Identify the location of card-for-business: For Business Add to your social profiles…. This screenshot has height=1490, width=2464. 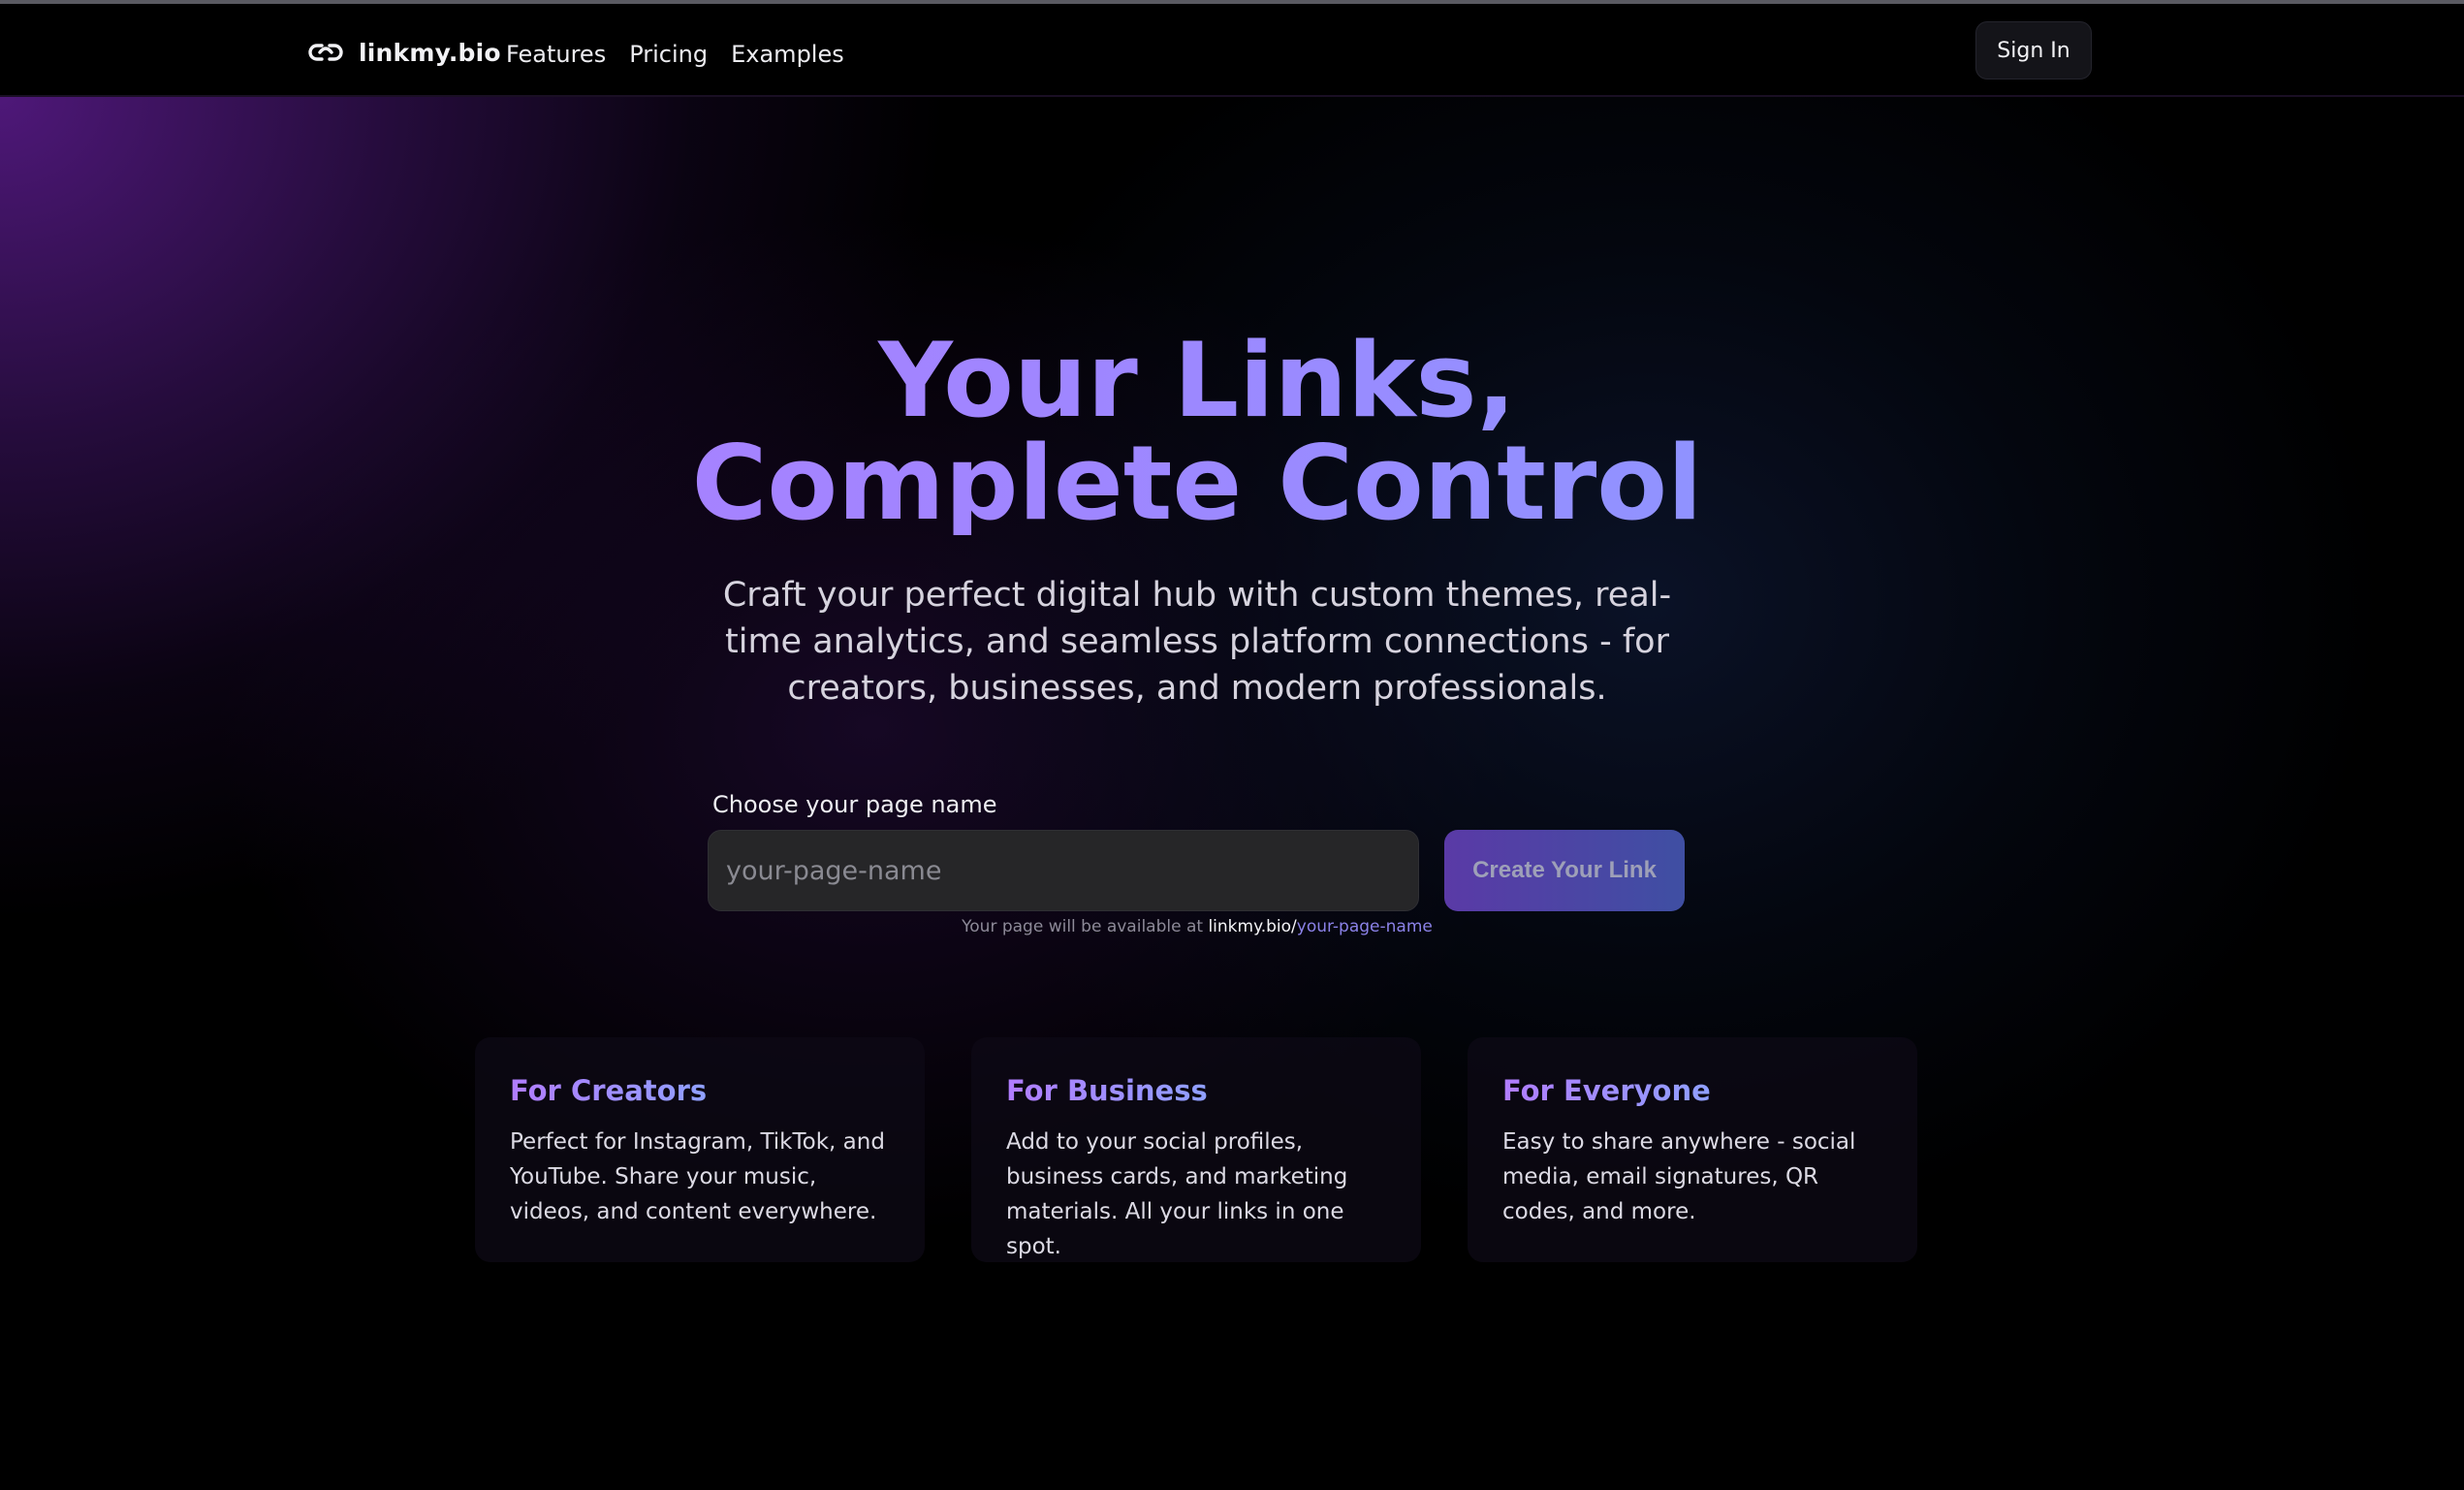
(1196, 1149).